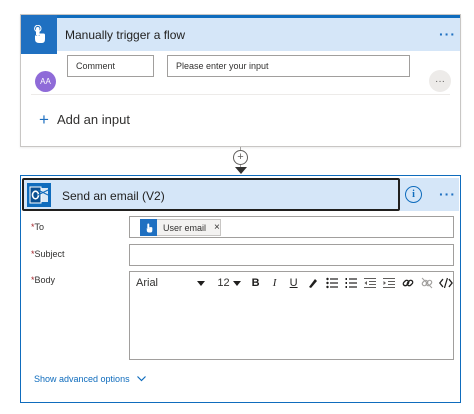 This screenshot has height=414, width=474. Describe the element at coordinates (217, 227) in the screenshot. I see `token-remove-icon: ×` at that location.